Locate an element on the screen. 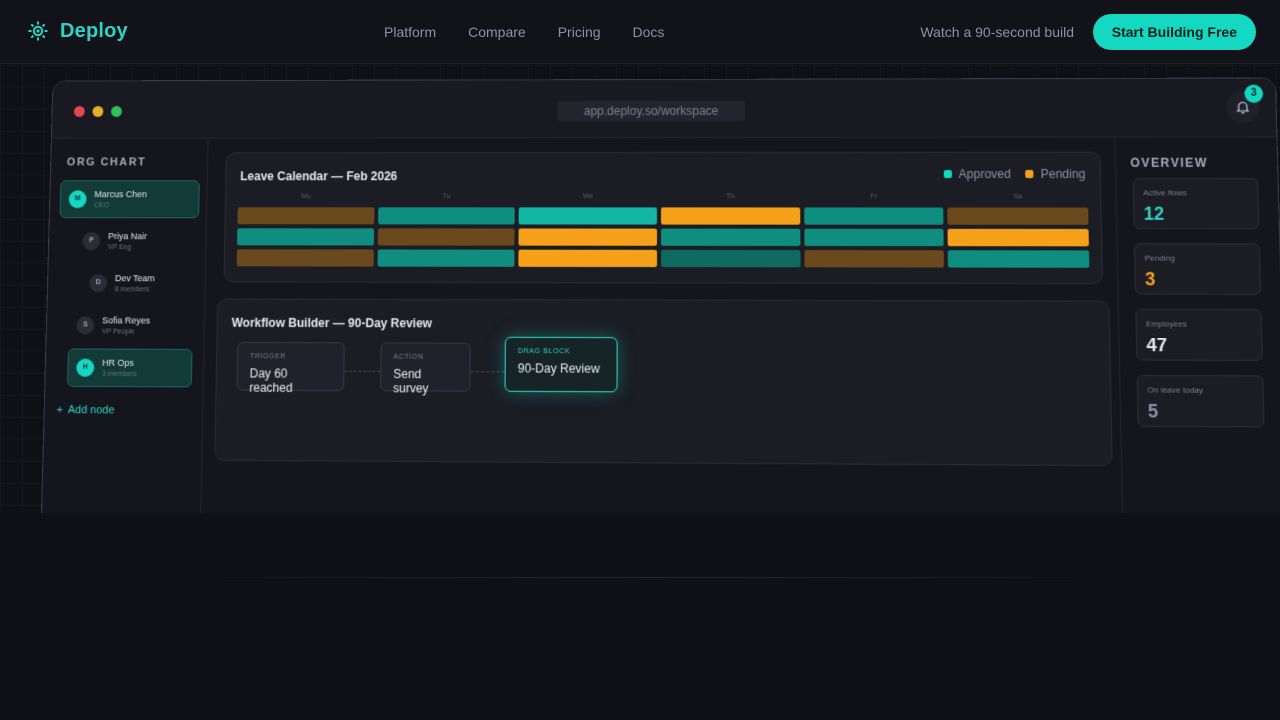 The image size is (1280, 720). stat-label: Active flows is located at coordinates (1195, 192).